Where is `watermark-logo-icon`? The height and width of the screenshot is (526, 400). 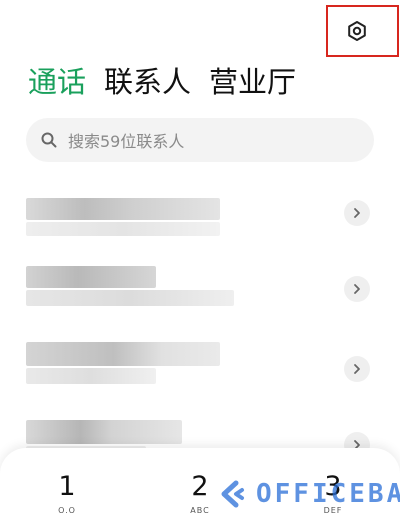 watermark-logo-icon is located at coordinates (232, 494).